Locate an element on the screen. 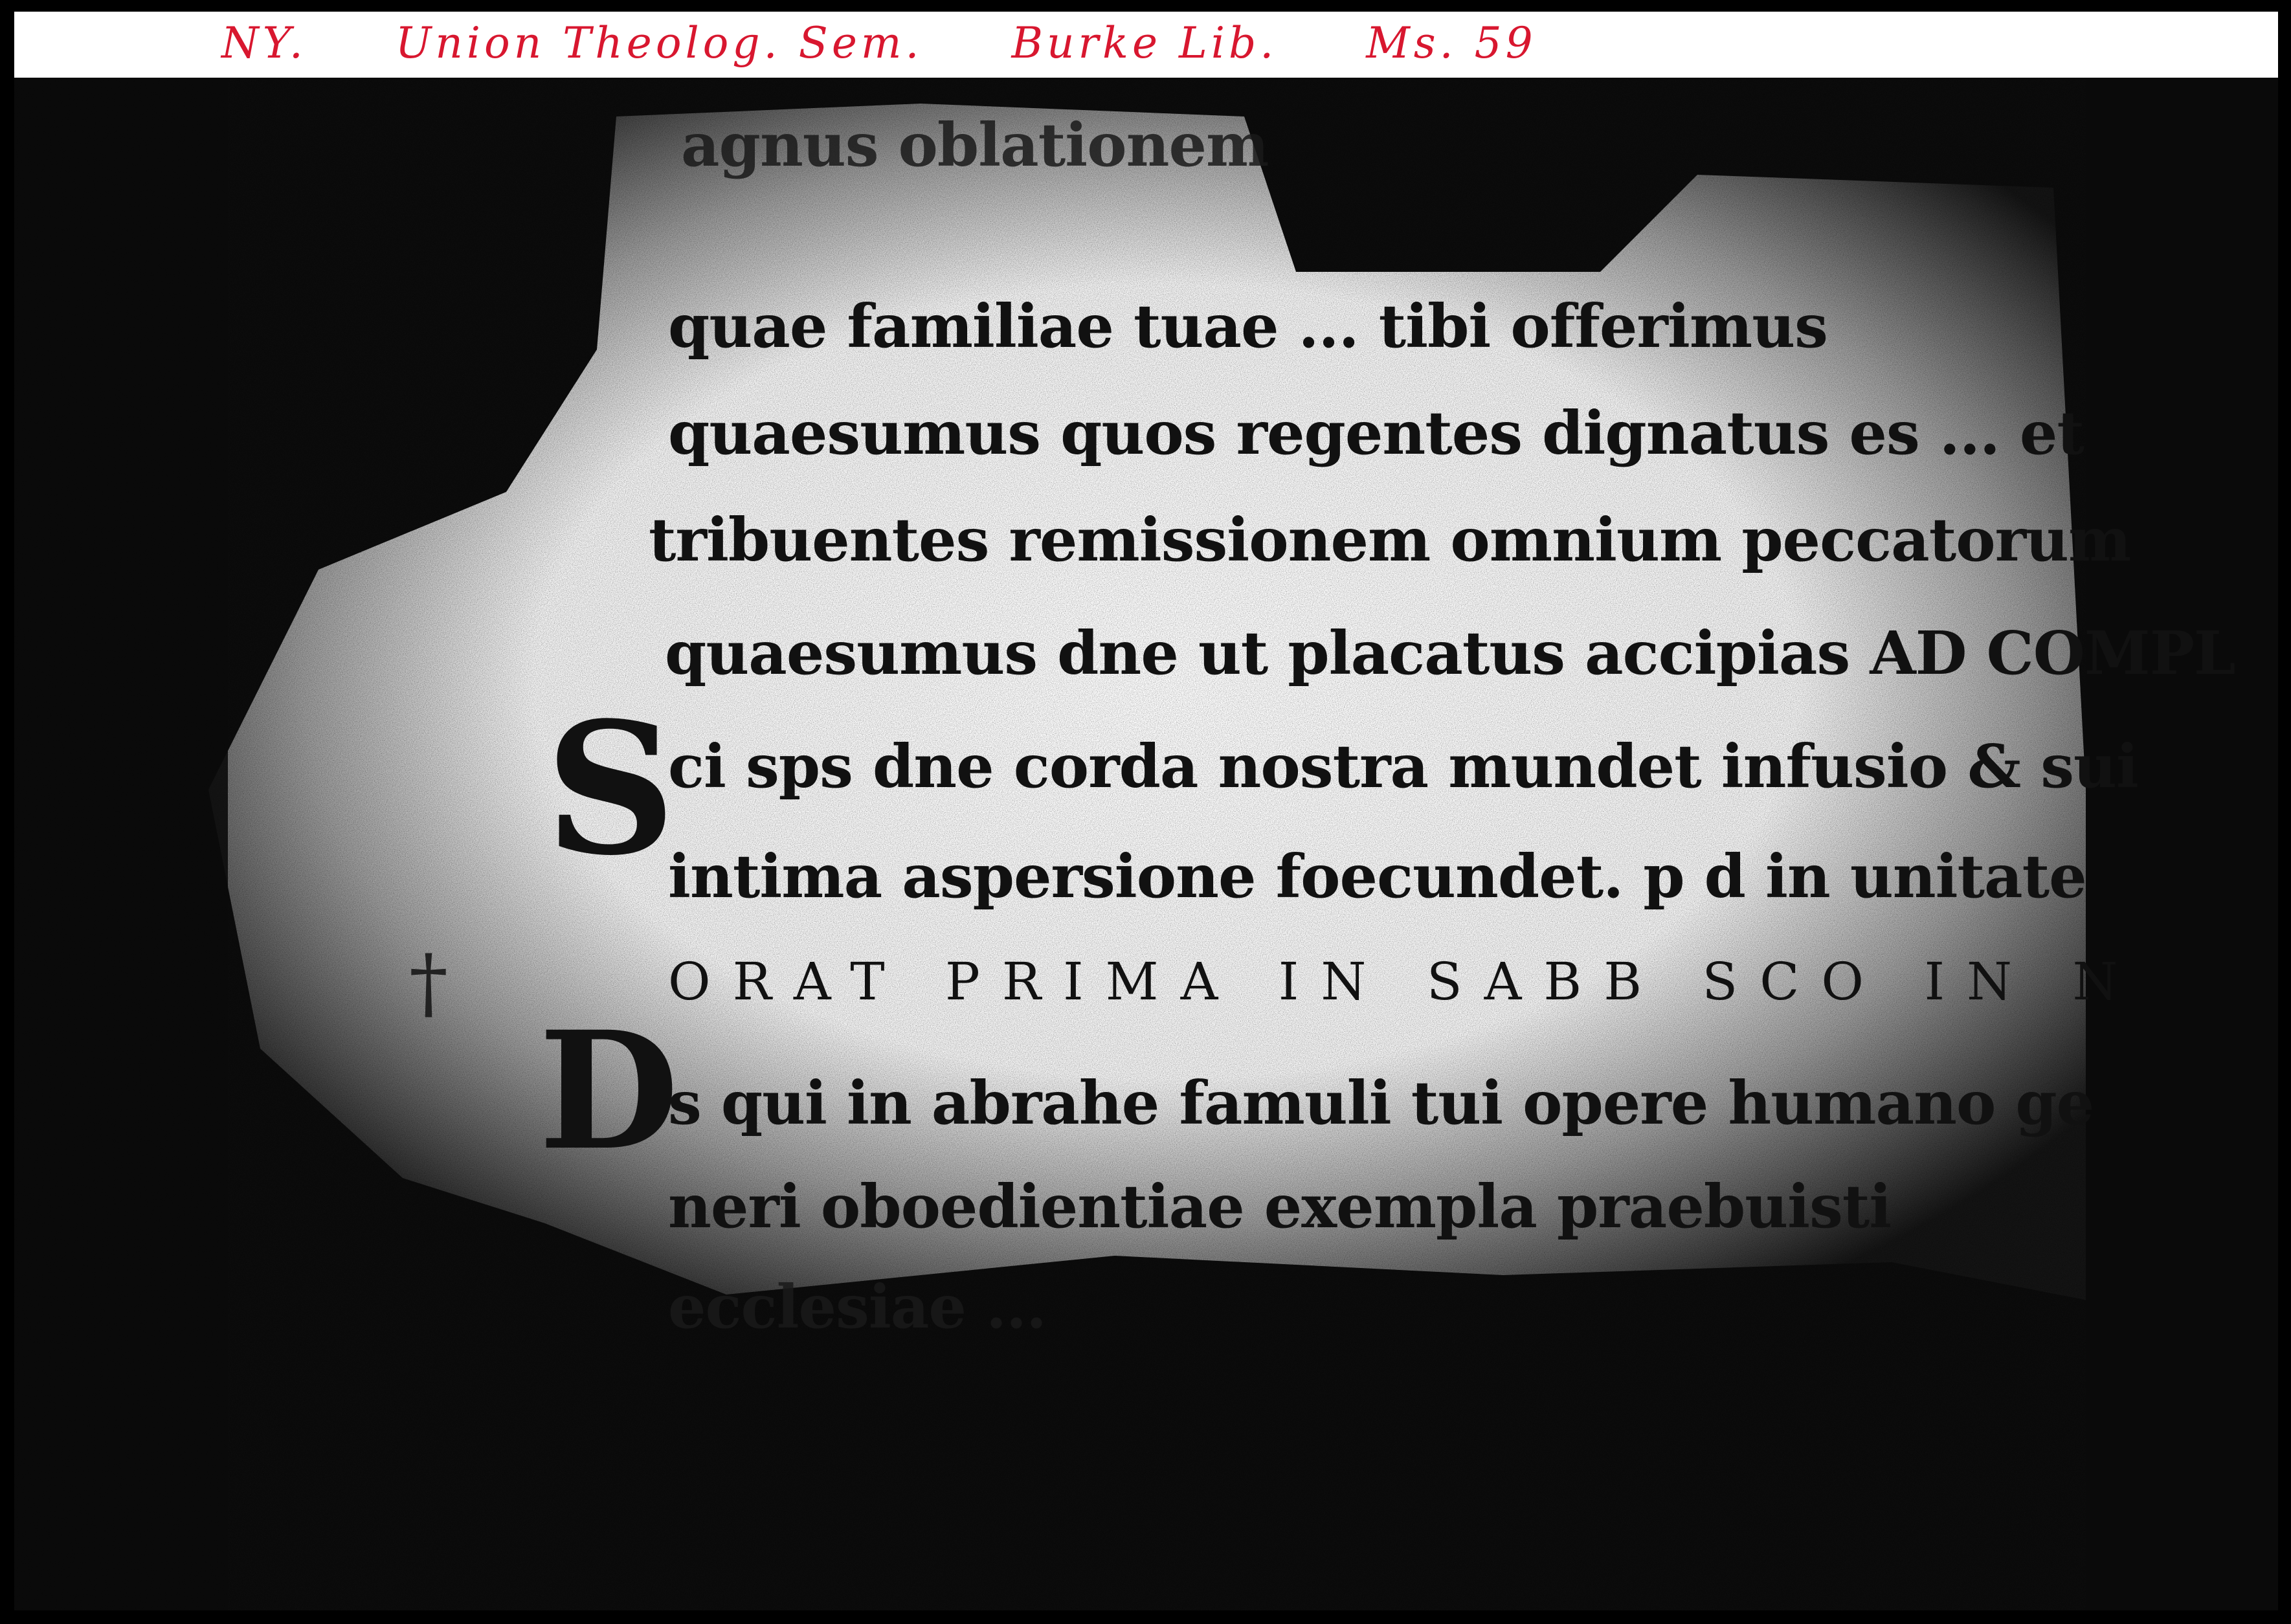  manuscript-line: neri oboedientiae exempla praebuisti is located at coordinates (1280, 1206).